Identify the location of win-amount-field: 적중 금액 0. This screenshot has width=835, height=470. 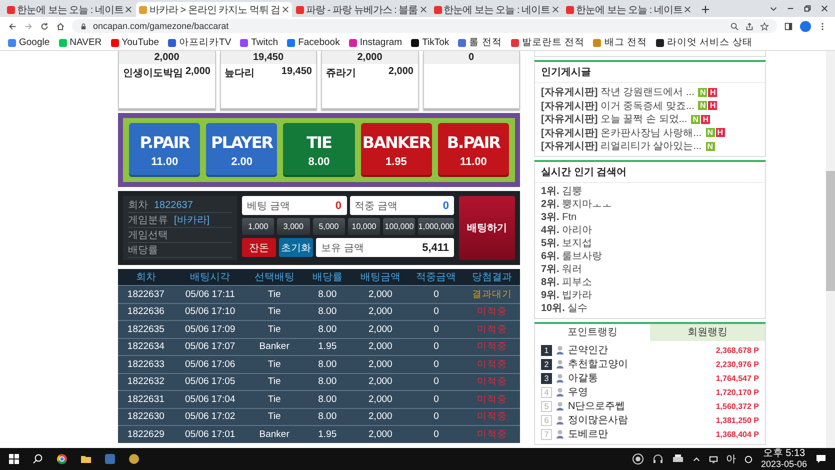
(402, 205).